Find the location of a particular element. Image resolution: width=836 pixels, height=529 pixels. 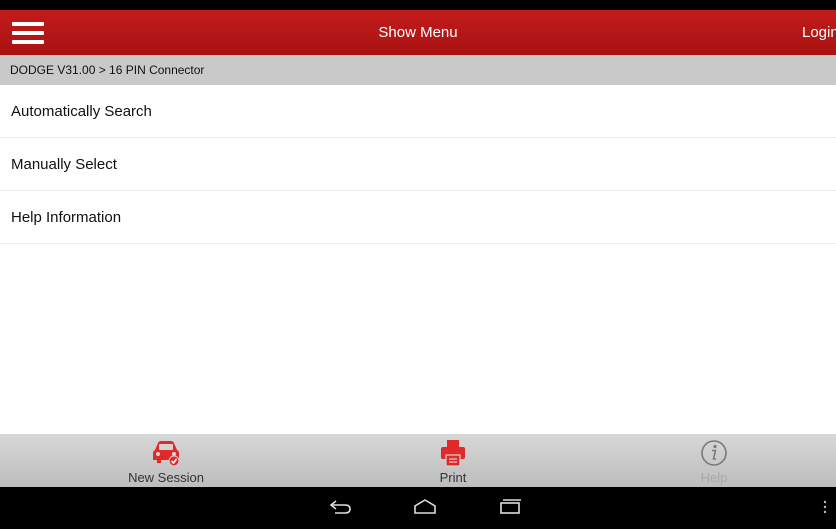

breadcrumb: DODGE V31.00 > 16 PIN Connector is located at coordinates (418, 70).